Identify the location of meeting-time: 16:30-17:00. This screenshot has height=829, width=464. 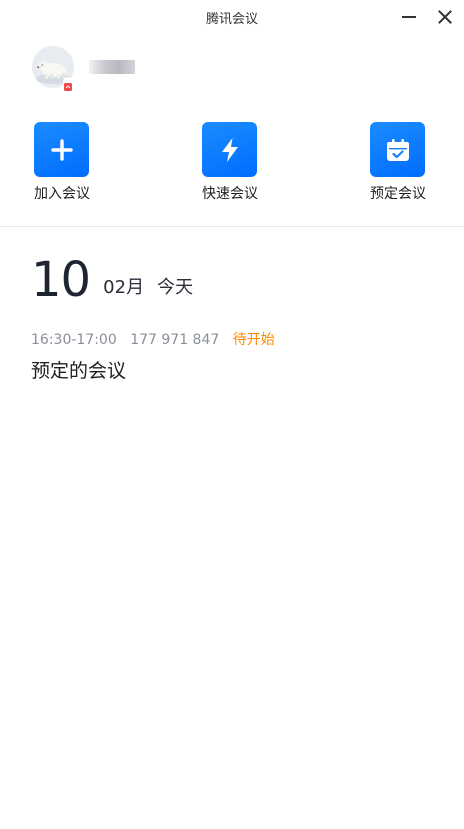
(74, 340).